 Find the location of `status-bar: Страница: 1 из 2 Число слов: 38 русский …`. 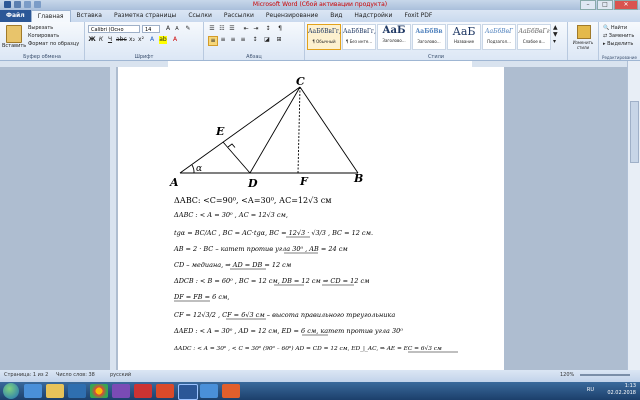

status-bar: Страница: 1 из 2 Число слов: 38 русский … is located at coordinates (320, 376).